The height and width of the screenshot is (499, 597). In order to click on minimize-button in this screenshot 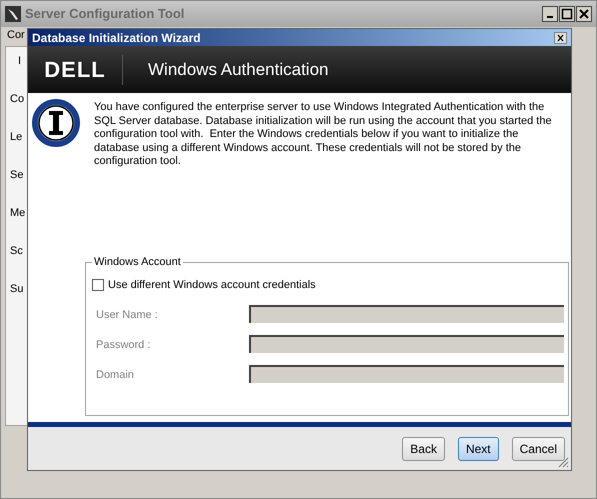, I will do `click(550, 14)`.